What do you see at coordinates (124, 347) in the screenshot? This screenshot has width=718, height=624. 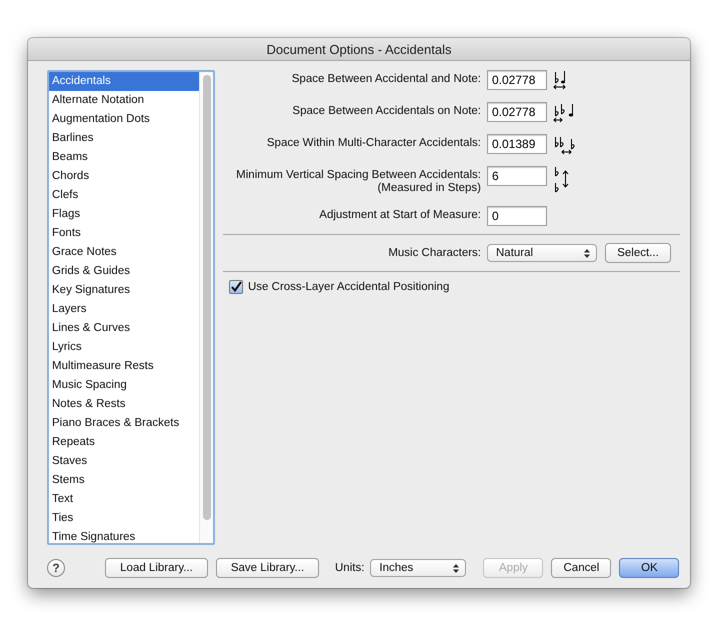 I see `category-item: Lyrics` at bounding box center [124, 347].